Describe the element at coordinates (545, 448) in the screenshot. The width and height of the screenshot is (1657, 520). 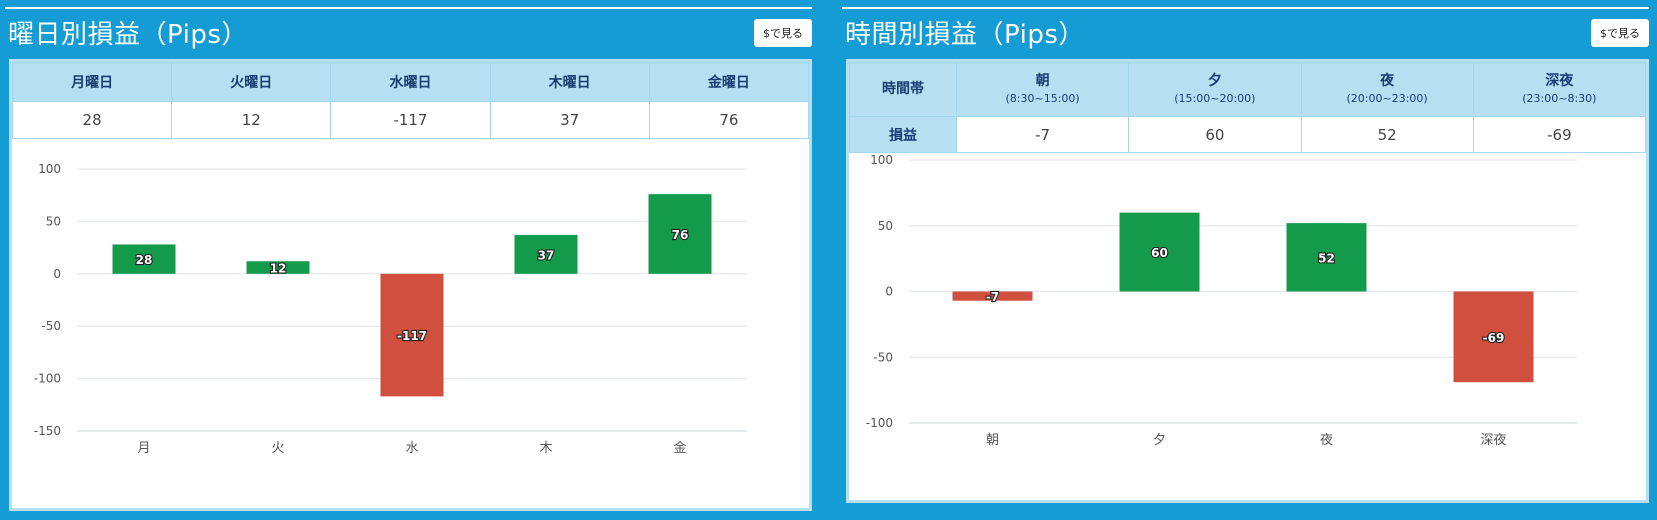
I see `x-tick-label: 木` at that location.